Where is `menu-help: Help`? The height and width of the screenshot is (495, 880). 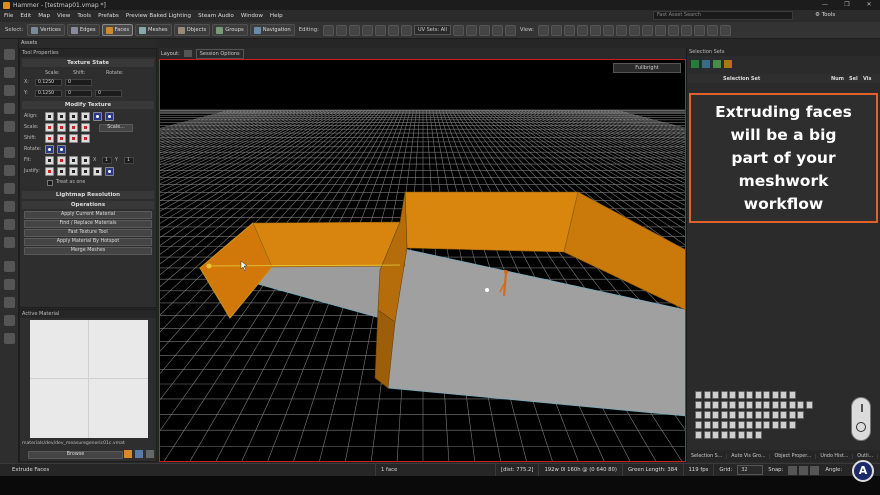
menu-help: Help is located at coordinates (276, 16).